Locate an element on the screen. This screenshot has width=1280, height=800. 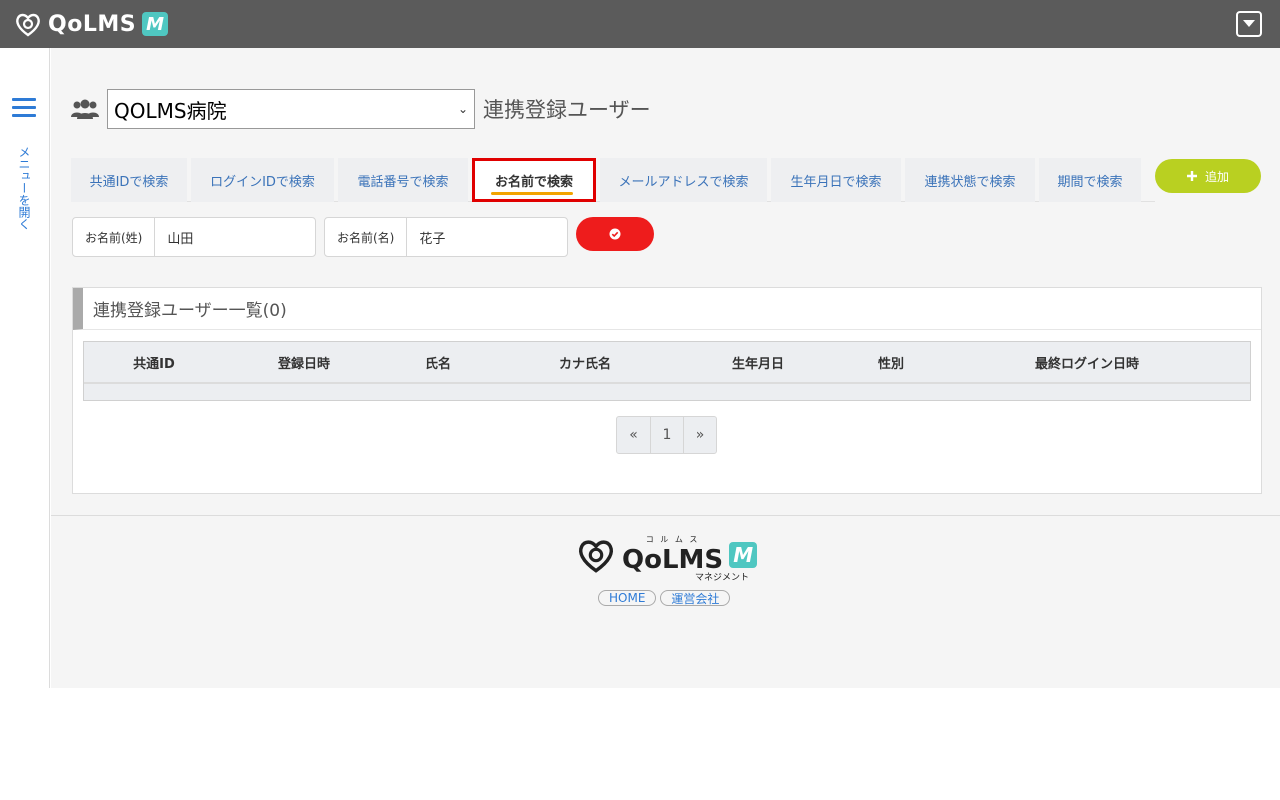
panel-title: 連携登録ユーザー一覧(0) is located at coordinates (667, 309).